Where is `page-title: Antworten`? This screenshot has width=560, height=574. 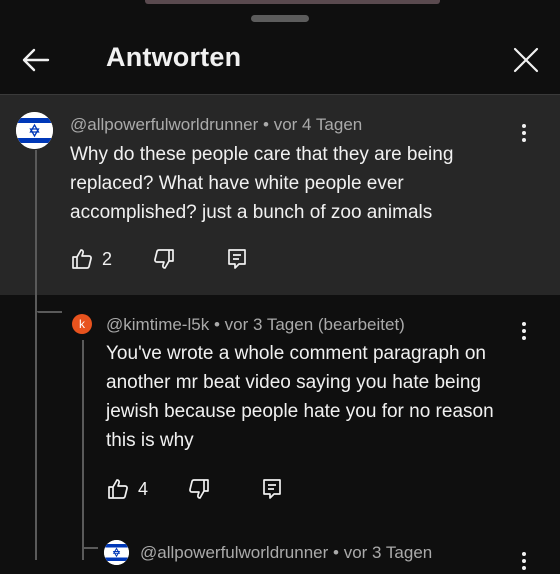
page-title: Antworten is located at coordinates (174, 57).